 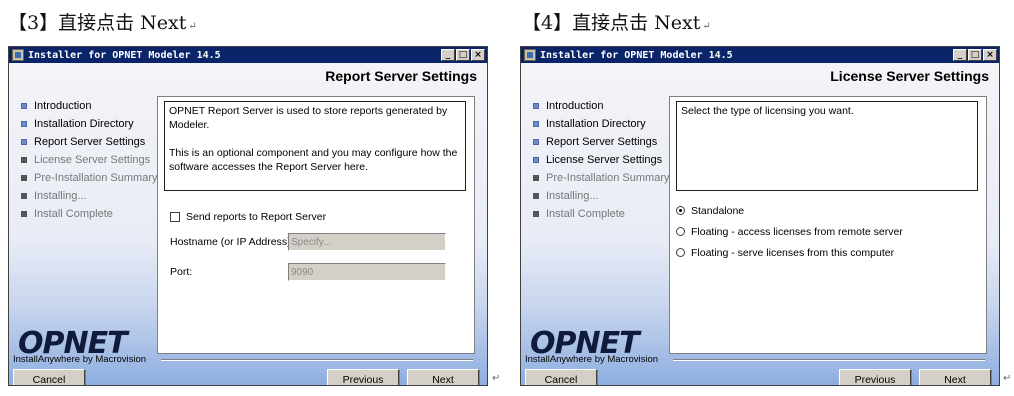 What do you see at coordinates (909, 76) in the screenshot?
I see `page-title: License Server Settings` at bounding box center [909, 76].